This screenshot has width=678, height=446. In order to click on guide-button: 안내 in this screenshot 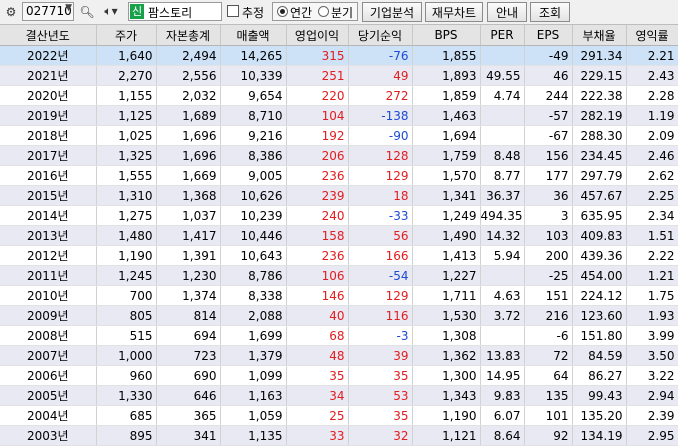, I will do `click(507, 12)`.